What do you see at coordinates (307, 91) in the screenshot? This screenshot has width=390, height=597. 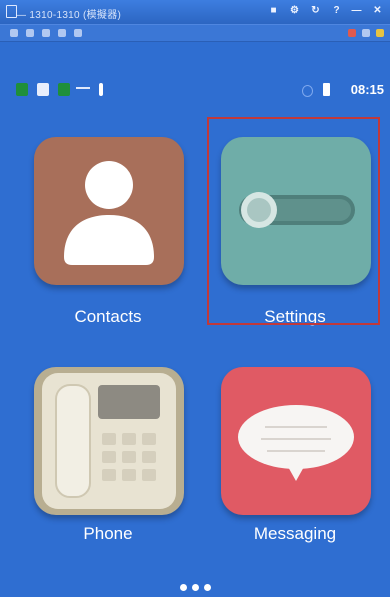 I see `signal-icon` at bounding box center [307, 91].